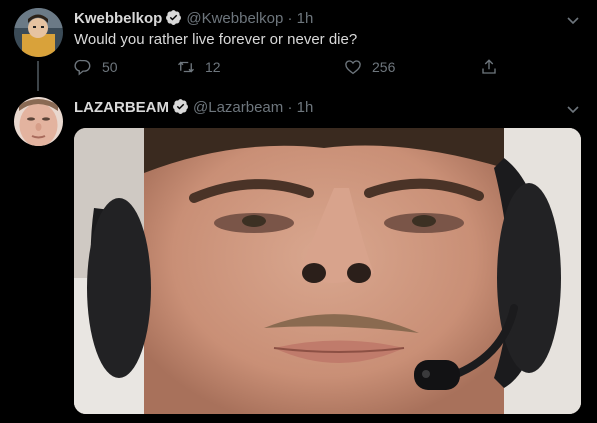 The height and width of the screenshot is (423, 597). I want to click on thread-line, so click(38, 76).